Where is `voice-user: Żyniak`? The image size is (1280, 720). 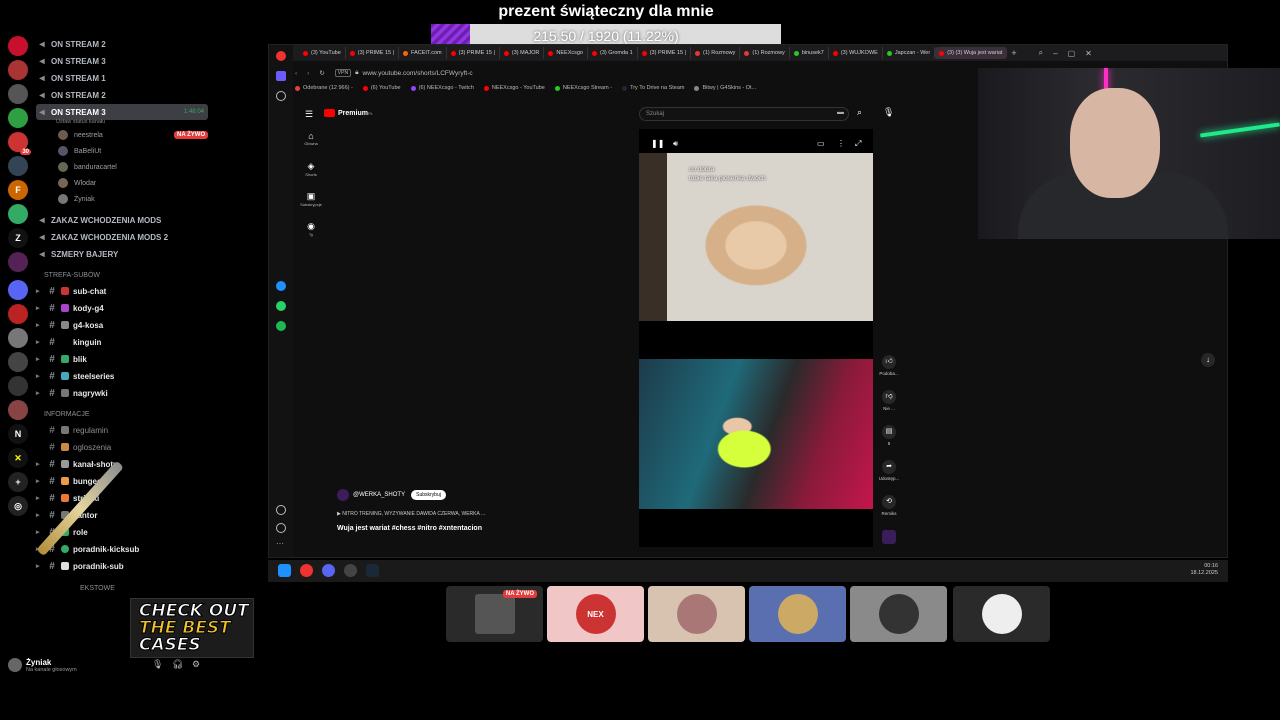
voice-user: Żyniak is located at coordinates (76, 199).